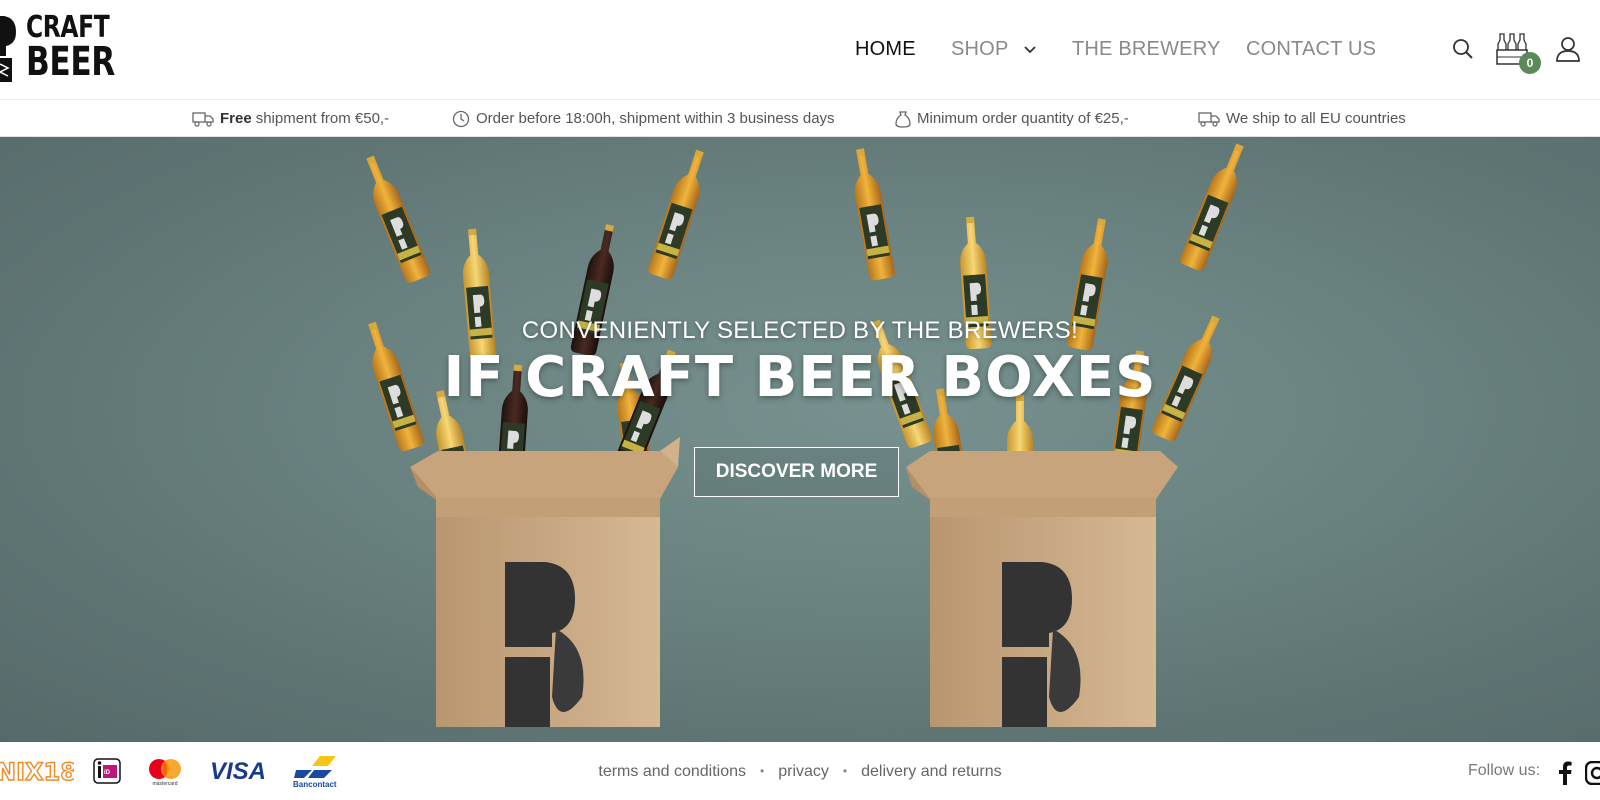 Image resolution: width=1600 pixels, height=800 pixels. Describe the element at coordinates (980, 49) in the screenshot. I see `nav-shop-label: SHOP` at that location.